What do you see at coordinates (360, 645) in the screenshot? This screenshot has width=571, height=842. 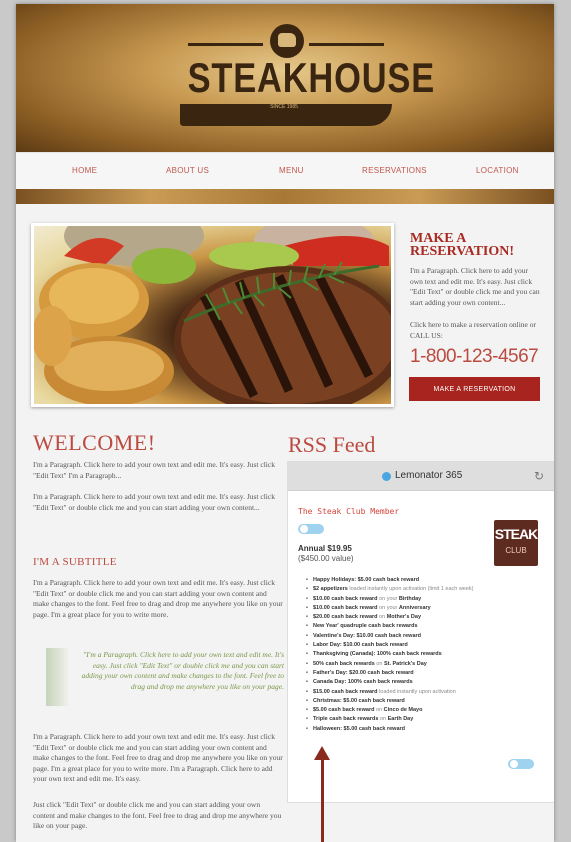 I see `reward-item-lead: Labor Day: $10.00 cash back reward` at bounding box center [360, 645].